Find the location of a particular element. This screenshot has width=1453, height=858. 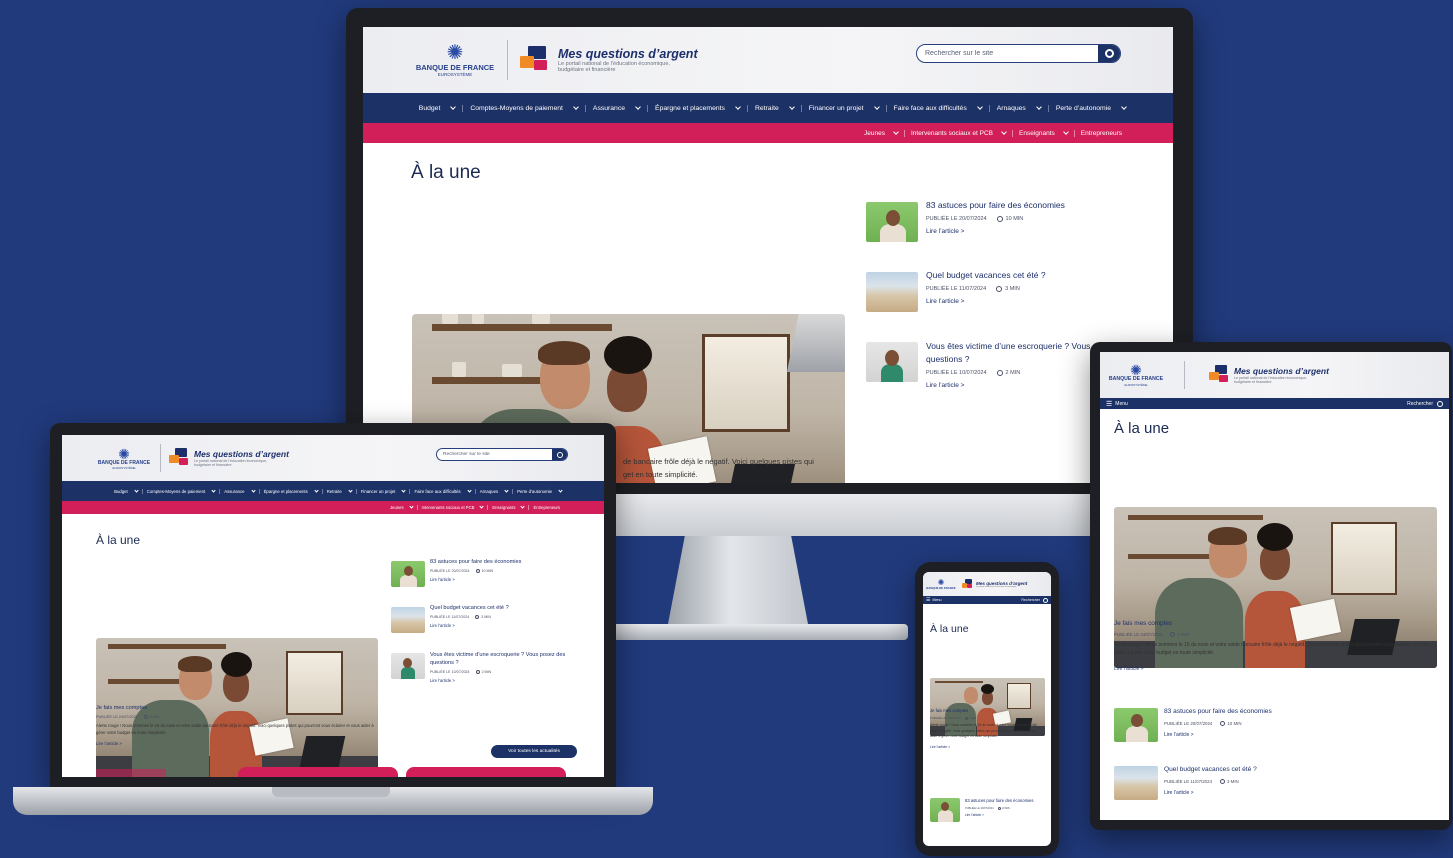

bottom-cta-right is located at coordinates (486, 772).